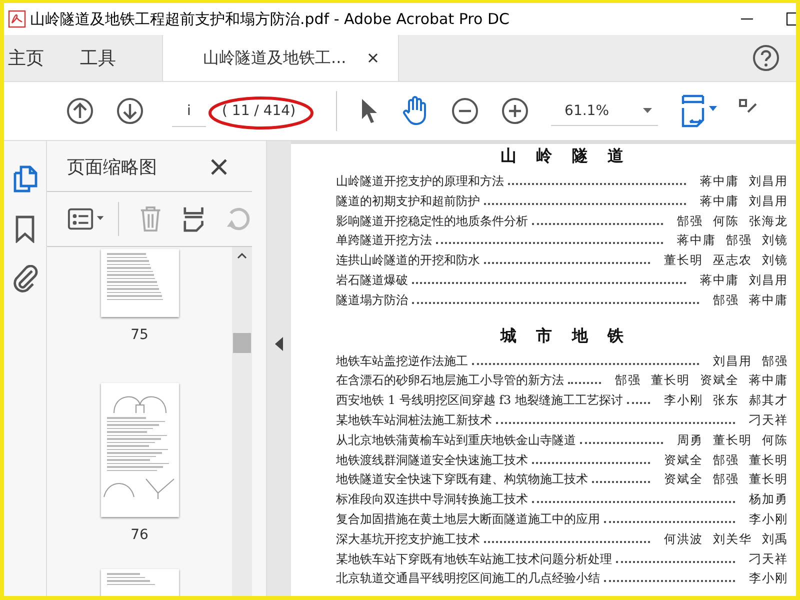 The image size is (800, 600). Describe the element at coordinates (242, 421) in the screenshot. I see `scrollbar` at that location.